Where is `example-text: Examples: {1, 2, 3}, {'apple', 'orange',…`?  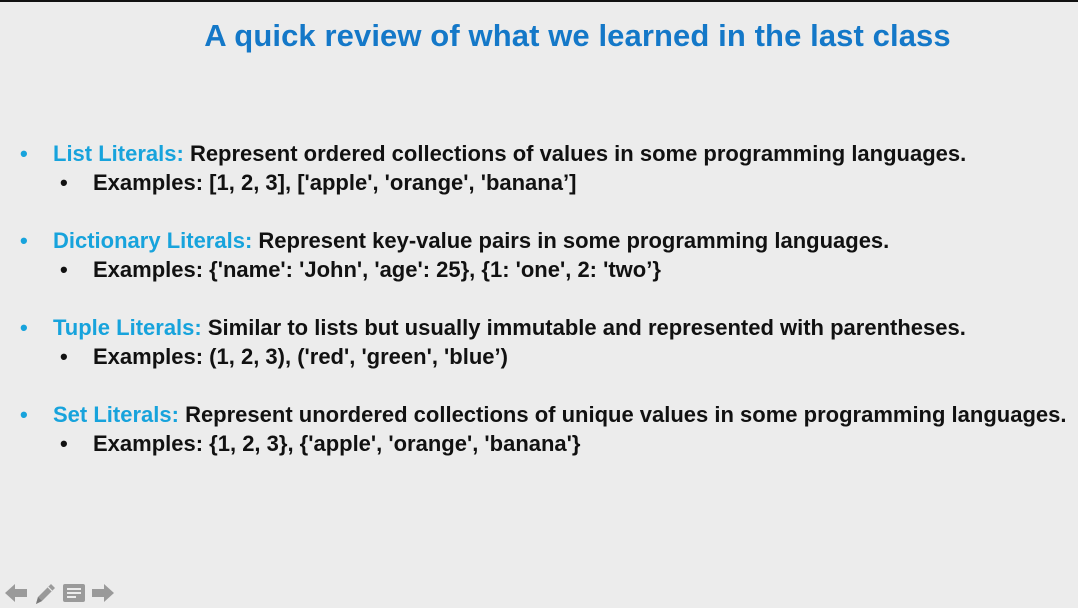
example-text: Examples: {1, 2, 3}, {'apple', 'orange',… is located at coordinates (337, 443).